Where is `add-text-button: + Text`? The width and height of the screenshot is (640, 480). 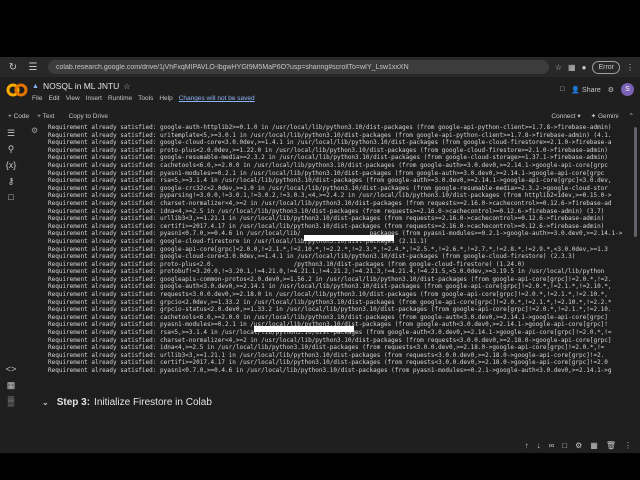 add-text-button: + Text is located at coordinates (45, 116).